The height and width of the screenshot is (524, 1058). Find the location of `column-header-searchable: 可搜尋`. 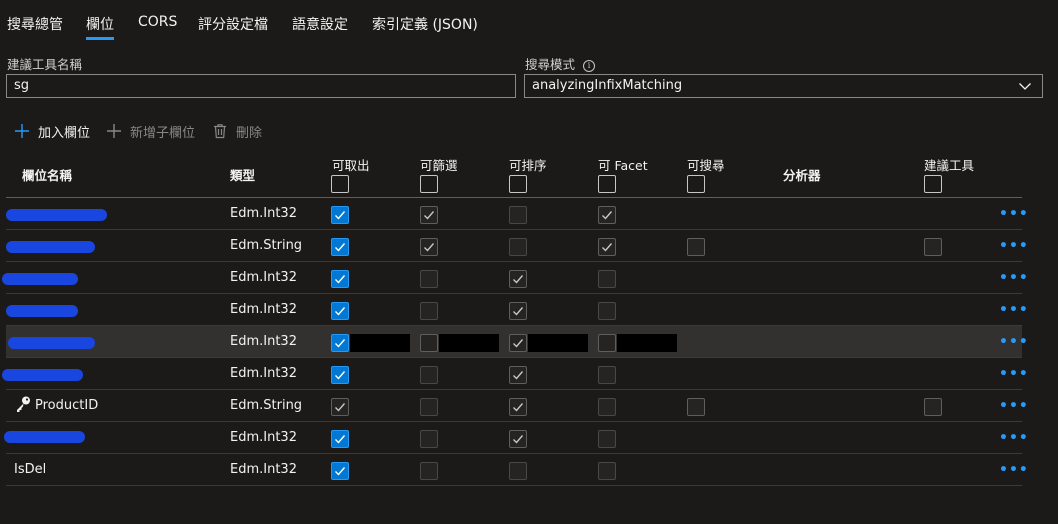

column-header-searchable: 可搜尋 is located at coordinates (706, 165).